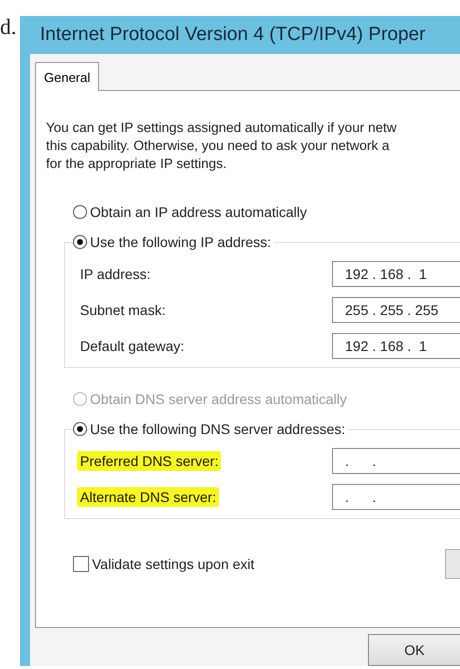 The height and width of the screenshot is (669, 460). What do you see at coordinates (148, 497) in the screenshot?
I see `field-label: Alternate DNS server:` at bounding box center [148, 497].